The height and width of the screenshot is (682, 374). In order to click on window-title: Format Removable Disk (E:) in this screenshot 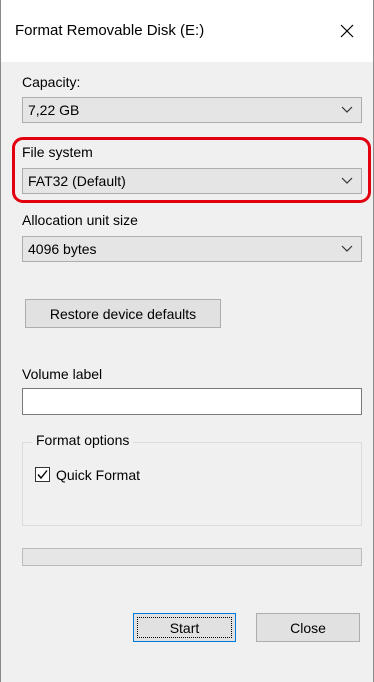, I will do `click(110, 30)`.